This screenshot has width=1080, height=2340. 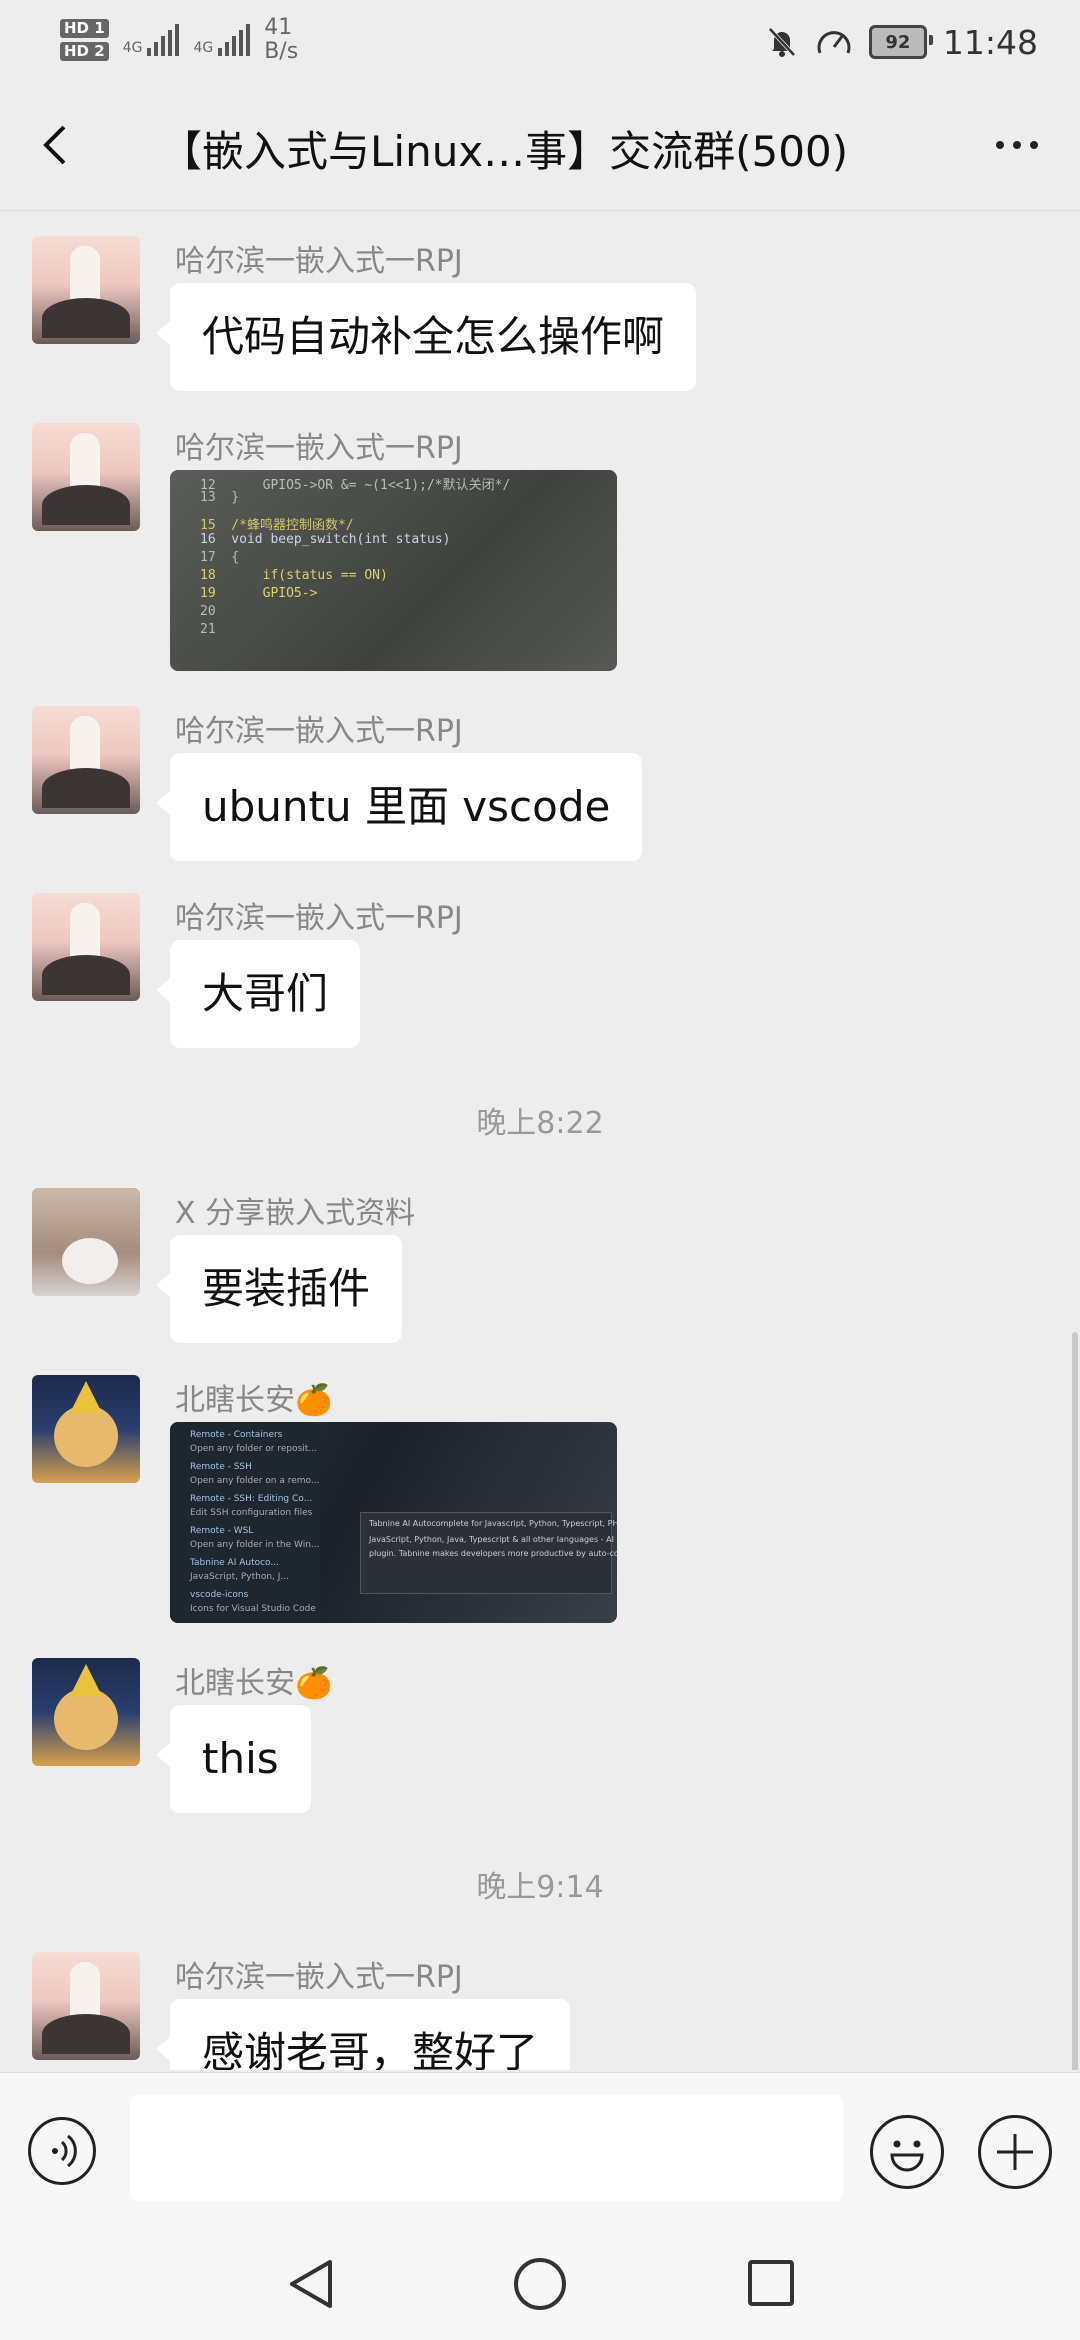 What do you see at coordinates (253, 1609) in the screenshot?
I see `extension-line: Icons for Visual Studio Code` at bounding box center [253, 1609].